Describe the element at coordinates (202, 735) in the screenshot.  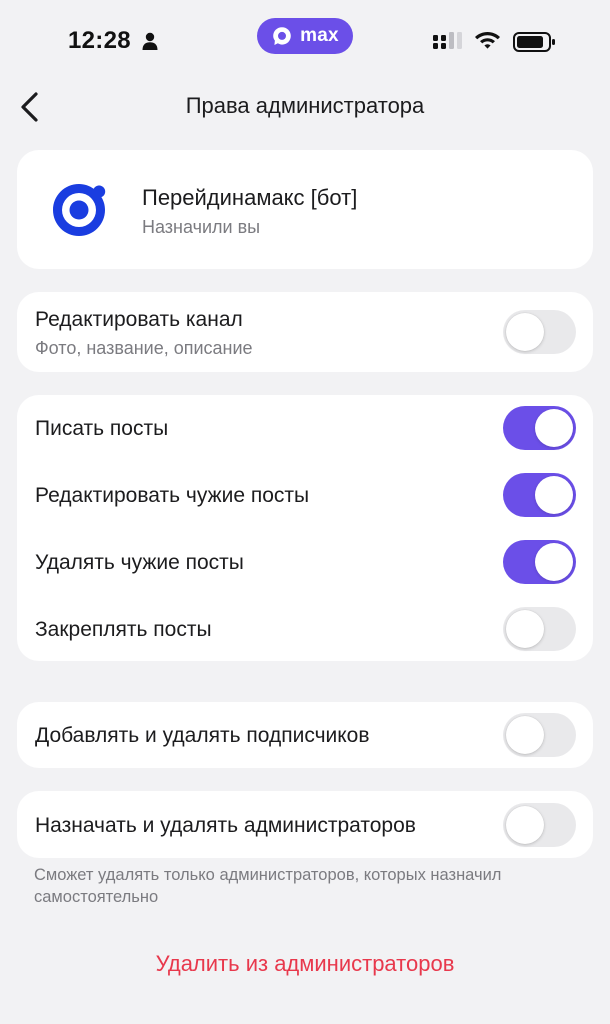
I see `permission-label: Добавлять и удалять подписчиков` at that location.